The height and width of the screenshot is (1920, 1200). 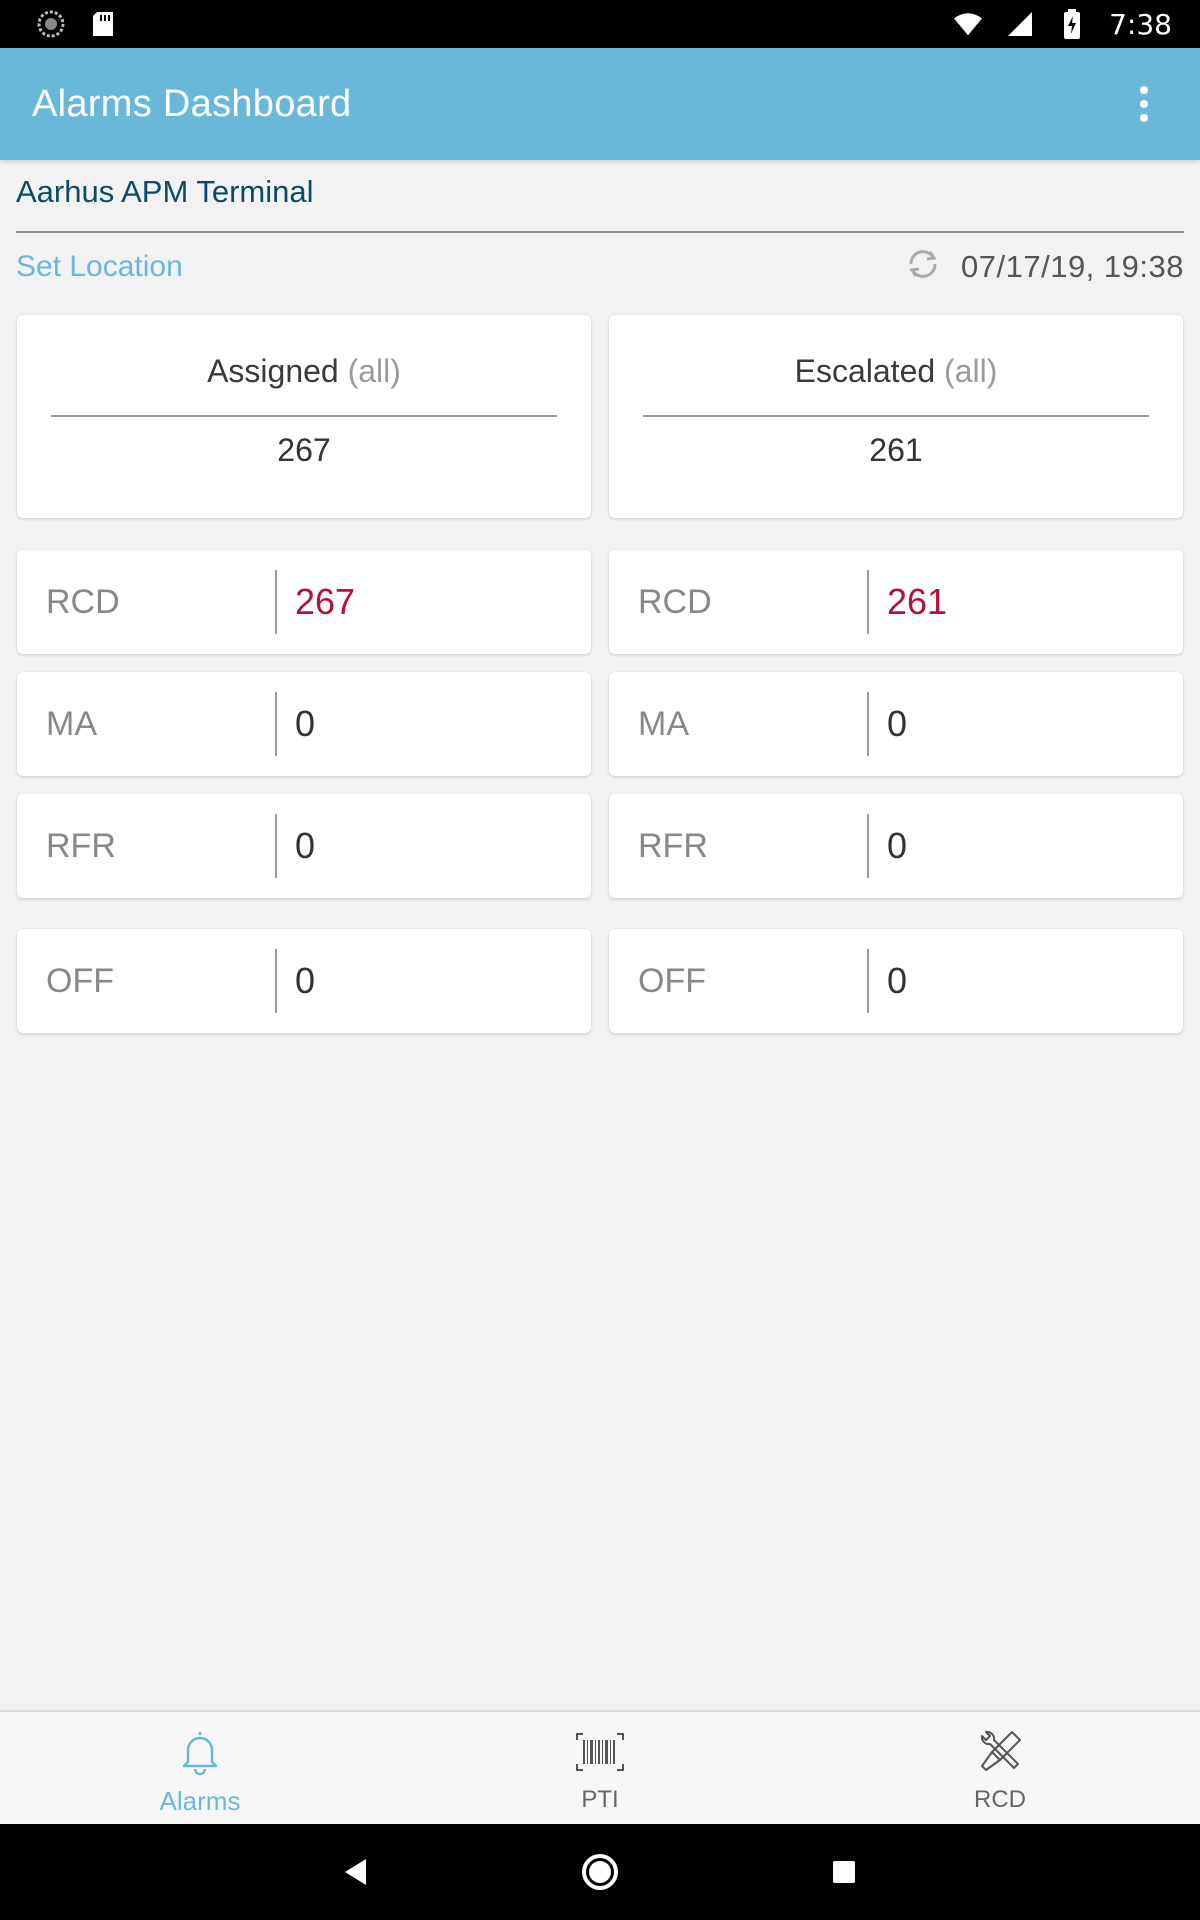 I want to click on nav-label: PTI, so click(x=600, y=1799).